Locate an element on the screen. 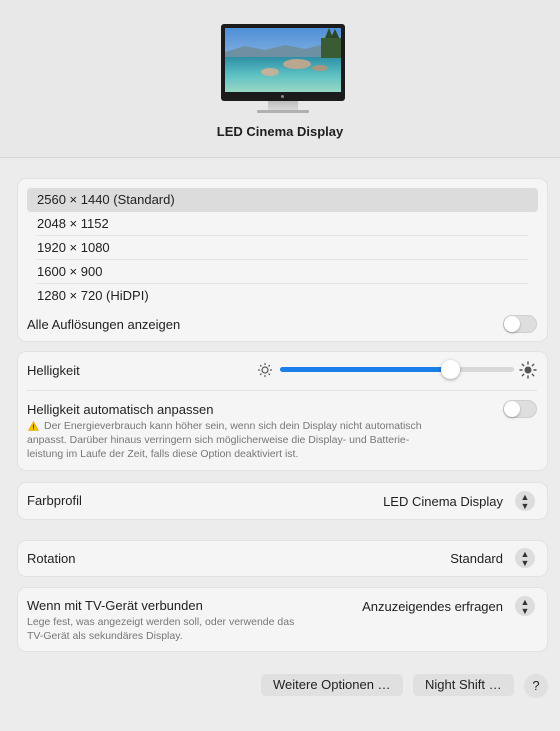  apple-logo-dot is located at coordinates (282, 96).